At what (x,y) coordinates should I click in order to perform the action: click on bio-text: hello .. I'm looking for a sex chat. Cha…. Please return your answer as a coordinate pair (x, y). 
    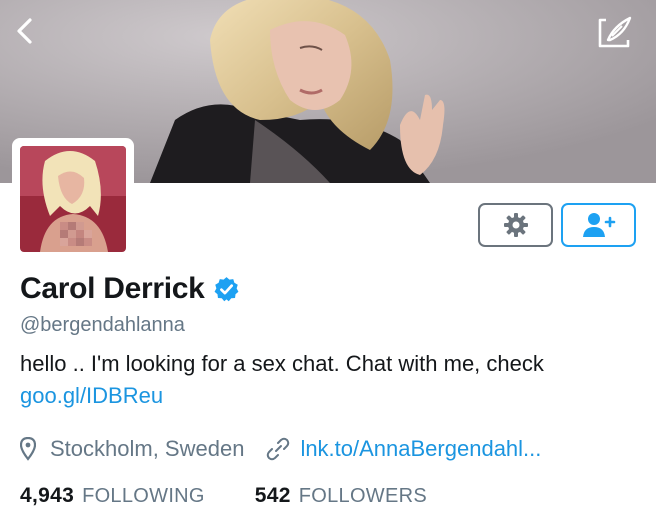
    Looking at the image, I should click on (282, 363).